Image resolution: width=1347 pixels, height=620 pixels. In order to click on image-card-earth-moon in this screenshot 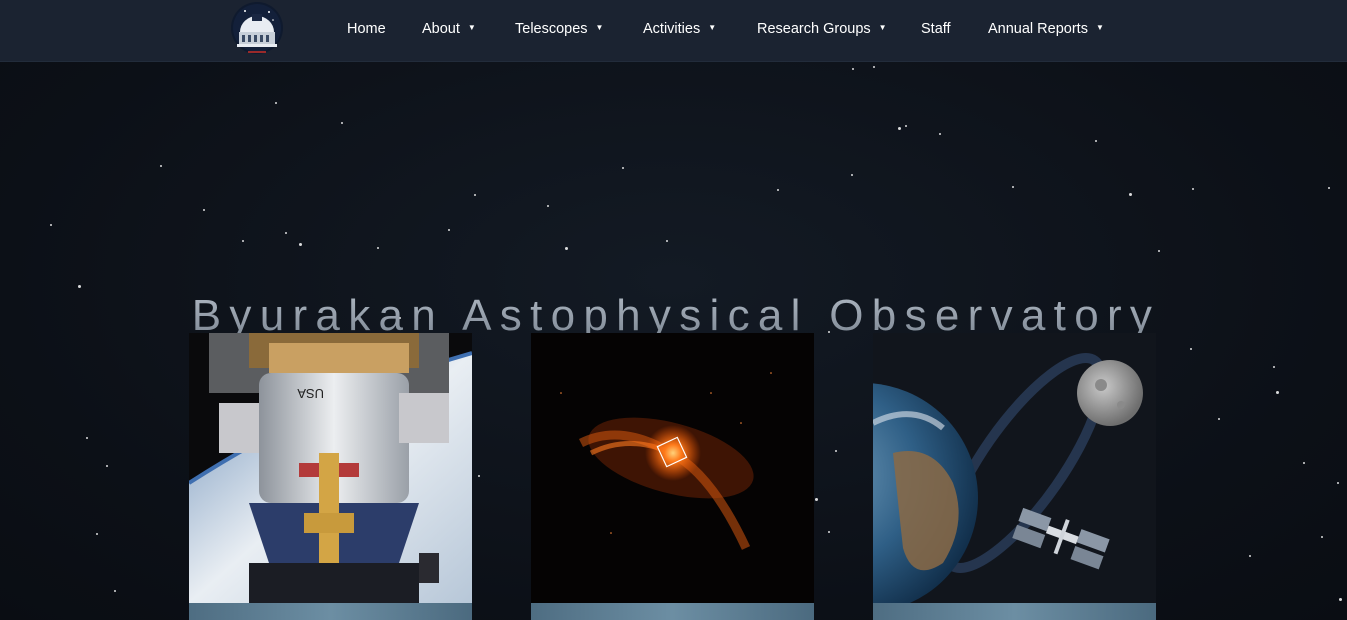, I will do `click(1014, 476)`.